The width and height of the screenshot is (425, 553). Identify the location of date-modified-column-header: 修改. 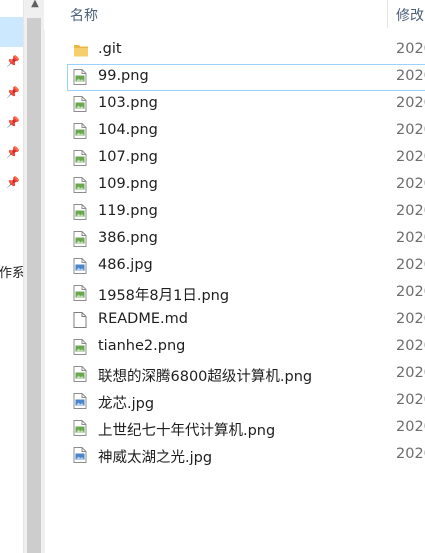
(410, 15).